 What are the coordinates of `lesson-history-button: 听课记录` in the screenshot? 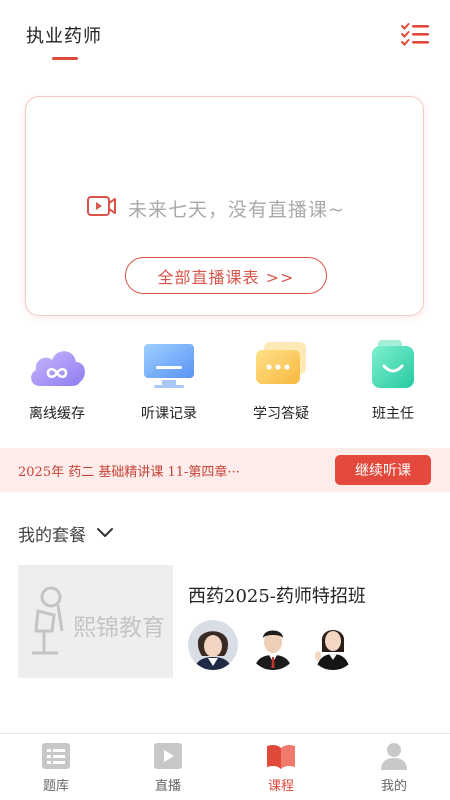 It's located at (169, 382).